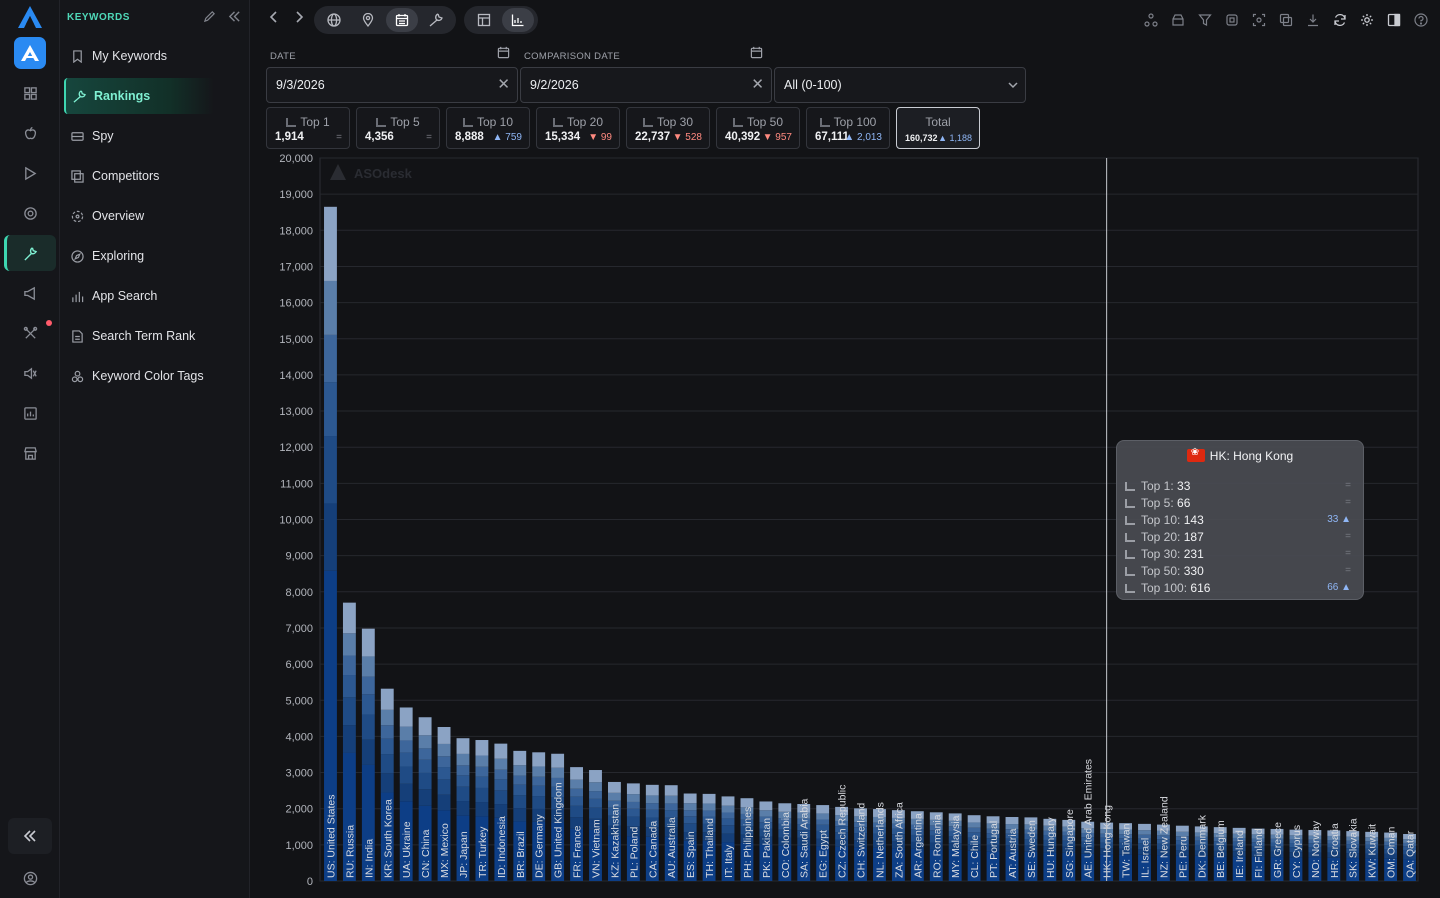 The image size is (1440, 898). What do you see at coordinates (30, 93) in the screenshot?
I see `dashboard-icon` at bounding box center [30, 93].